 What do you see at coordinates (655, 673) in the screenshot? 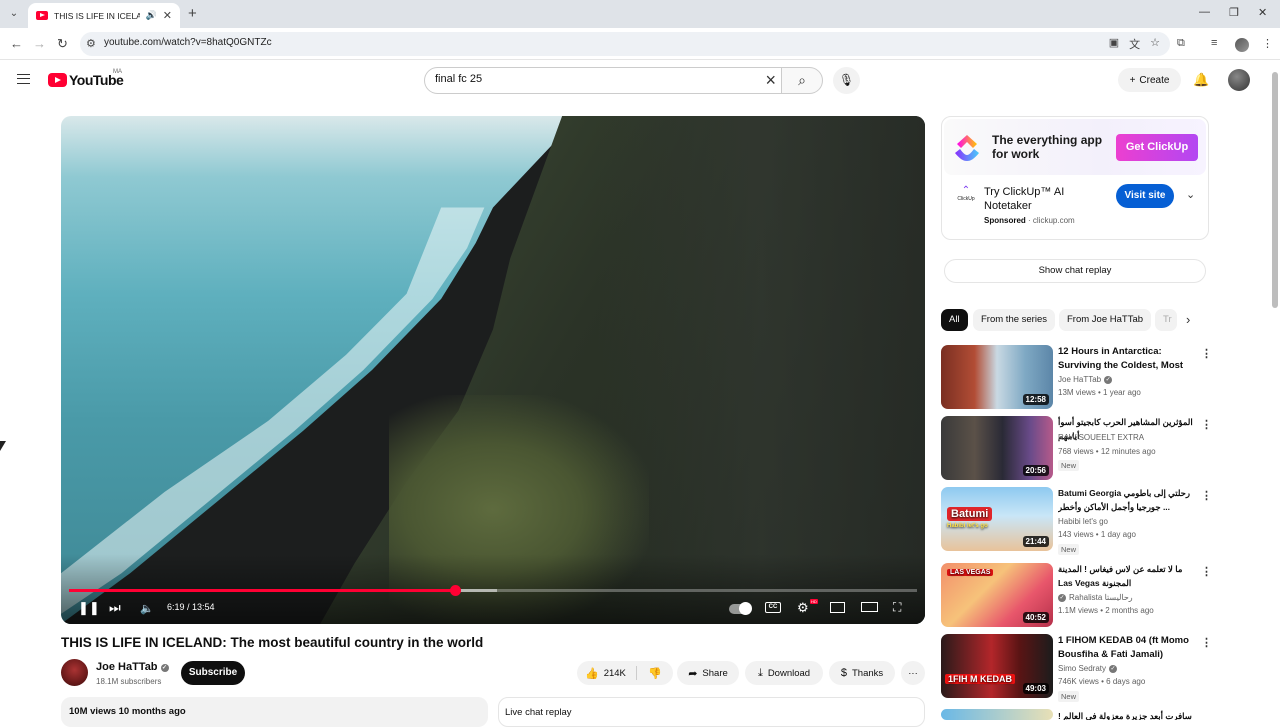
I see `dislike-button: 👎` at bounding box center [655, 673].